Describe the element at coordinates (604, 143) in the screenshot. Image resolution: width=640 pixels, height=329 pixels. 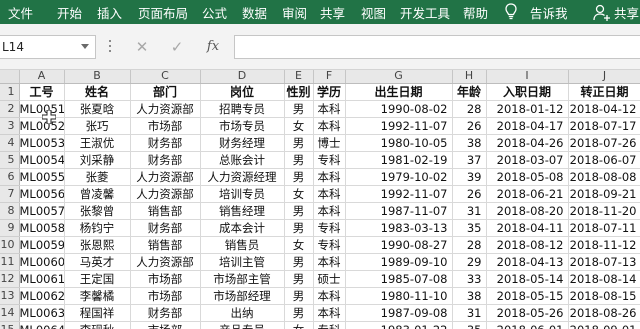
I see `cell: 2018-07-26` at that location.